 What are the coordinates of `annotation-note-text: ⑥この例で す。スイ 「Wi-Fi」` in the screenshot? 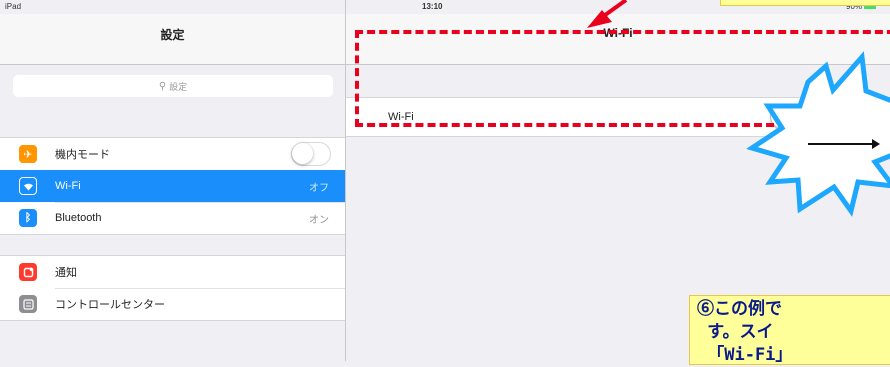 It's located at (745, 332).